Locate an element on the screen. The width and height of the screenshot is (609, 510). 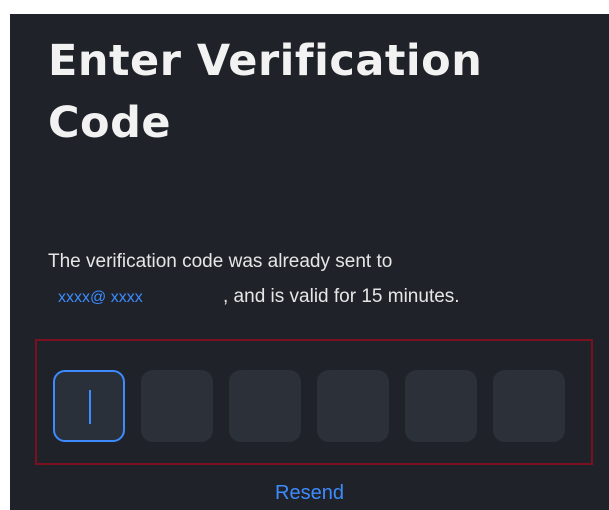
description-suffix: , and is valid for 15 minutes. is located at coordinates (341, 296).